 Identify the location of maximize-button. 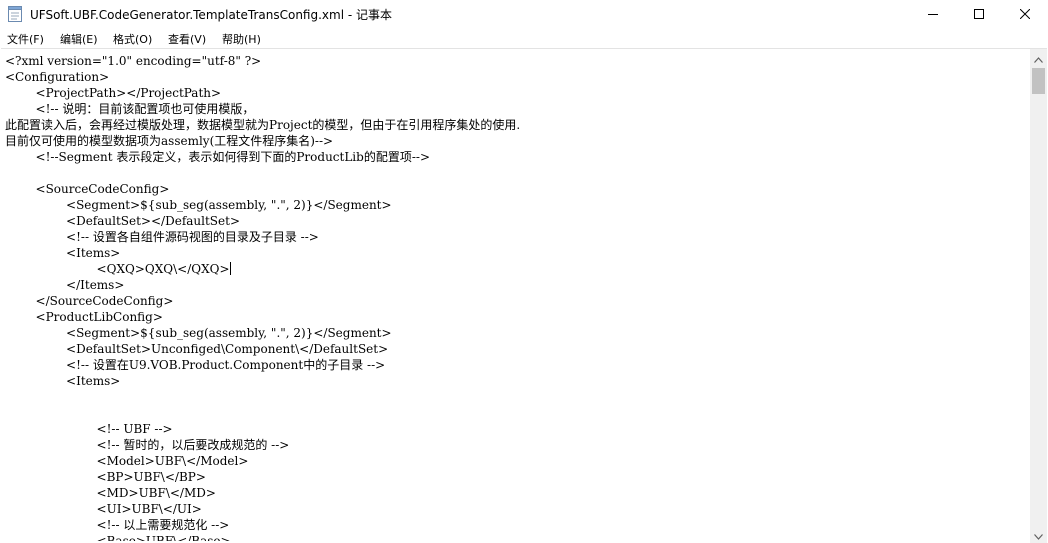
(979, 14).